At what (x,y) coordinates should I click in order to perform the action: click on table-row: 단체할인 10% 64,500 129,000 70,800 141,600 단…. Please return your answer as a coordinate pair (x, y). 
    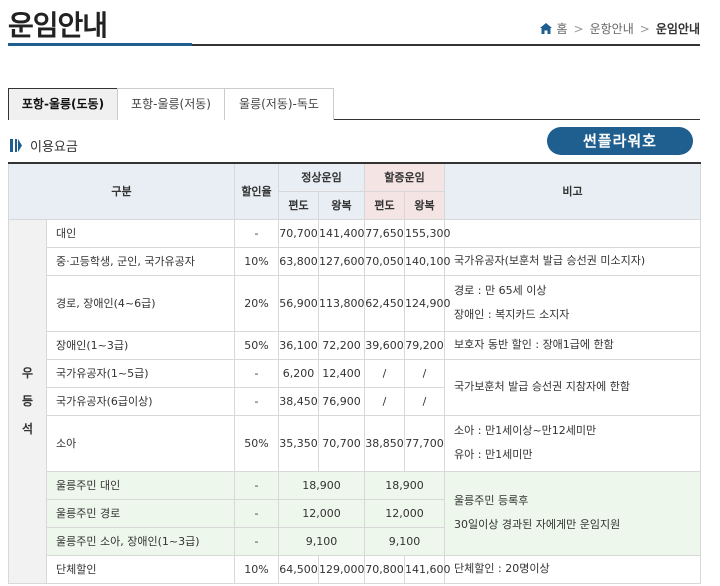
    Looking at the image, I should click on (355, 569).